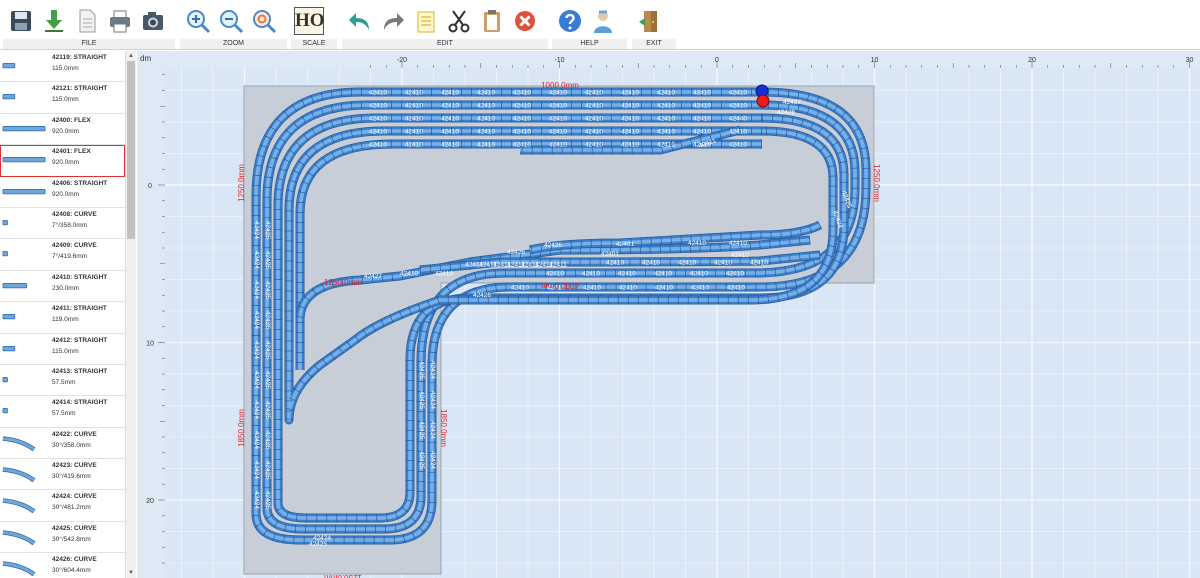 The height and width of the screenshot is (578, 1200). Describe the element at coordinates (360, 21) in the screenshot. I see `undo-button` at that location.